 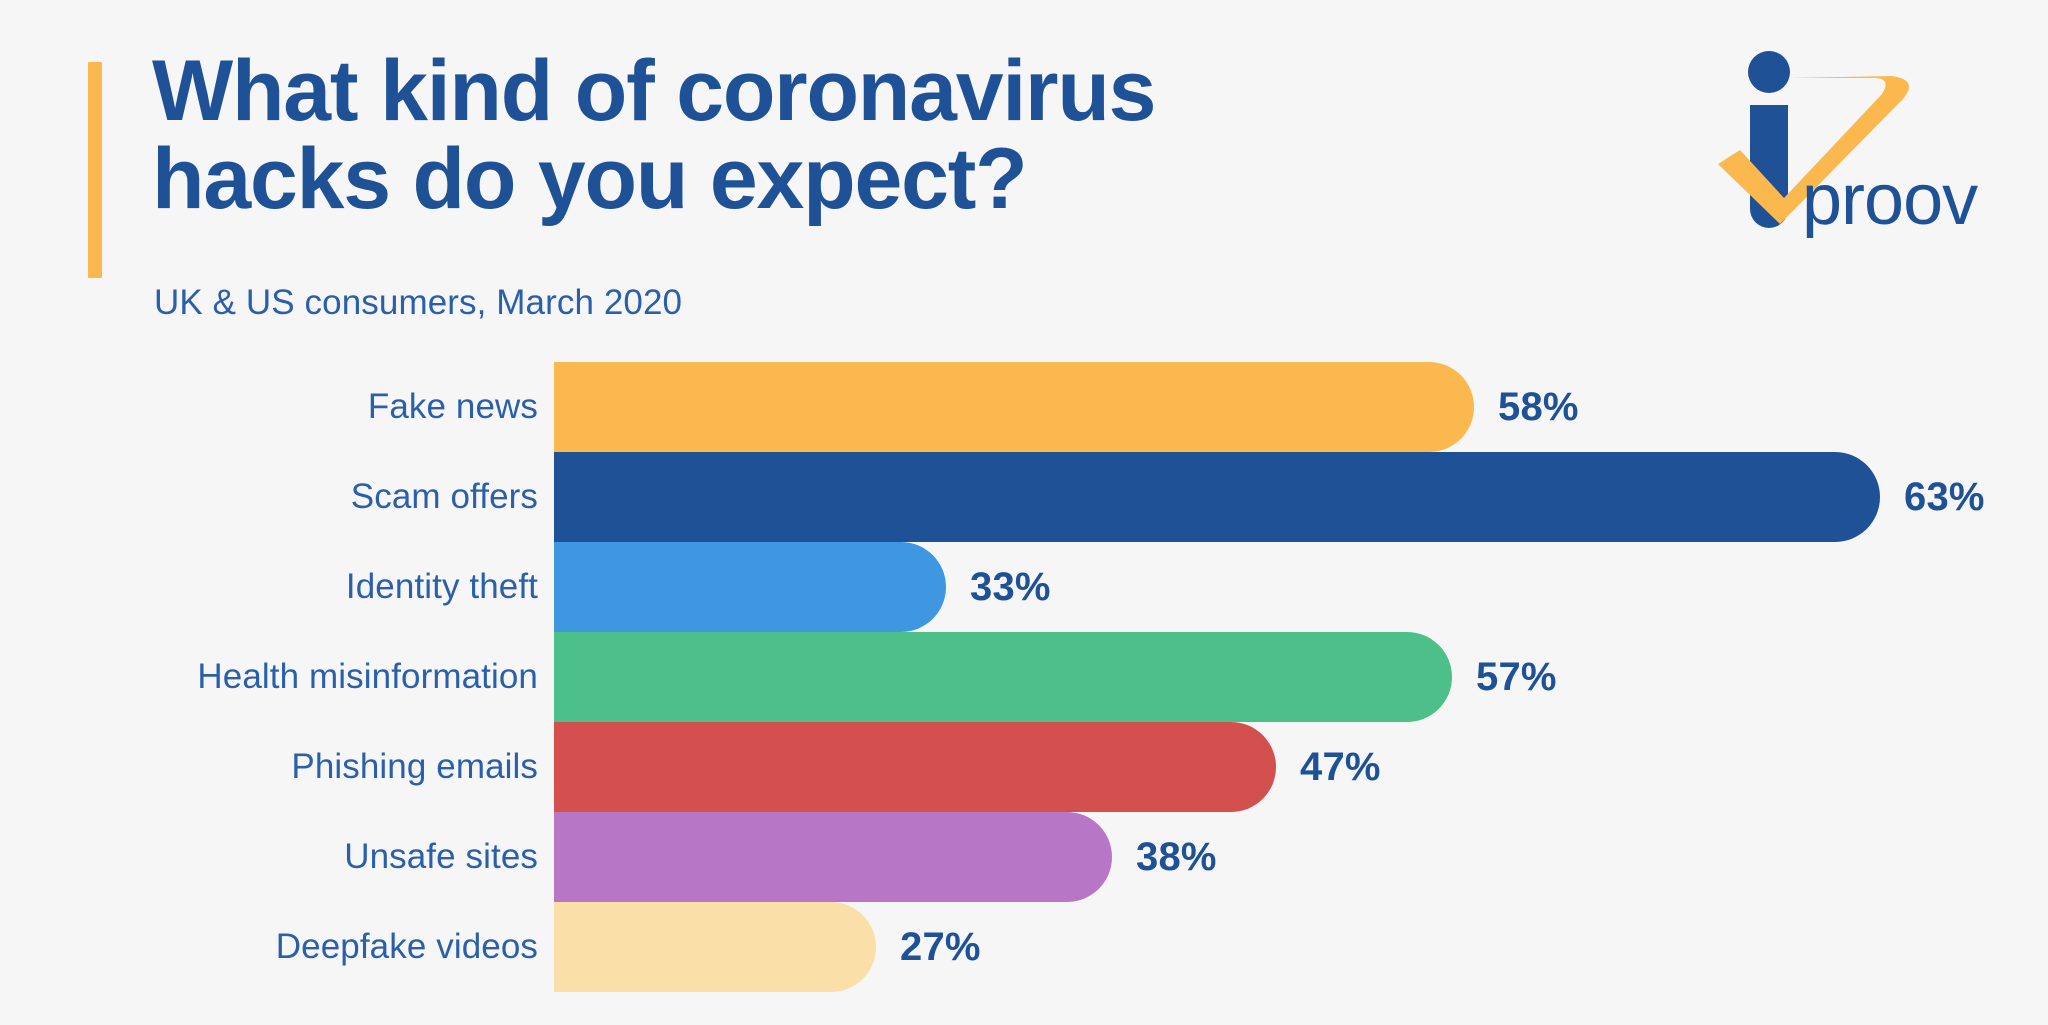 I want to click on bar-label-fake-news: Fake news, so click(x=452, y=406).